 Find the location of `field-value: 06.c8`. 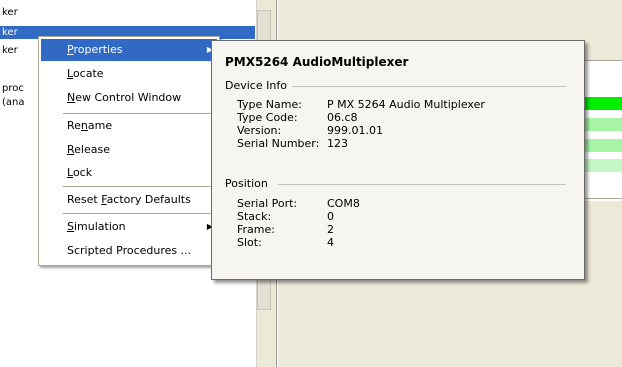

field-value: 06.c8 is located at coordinates (342, 117).